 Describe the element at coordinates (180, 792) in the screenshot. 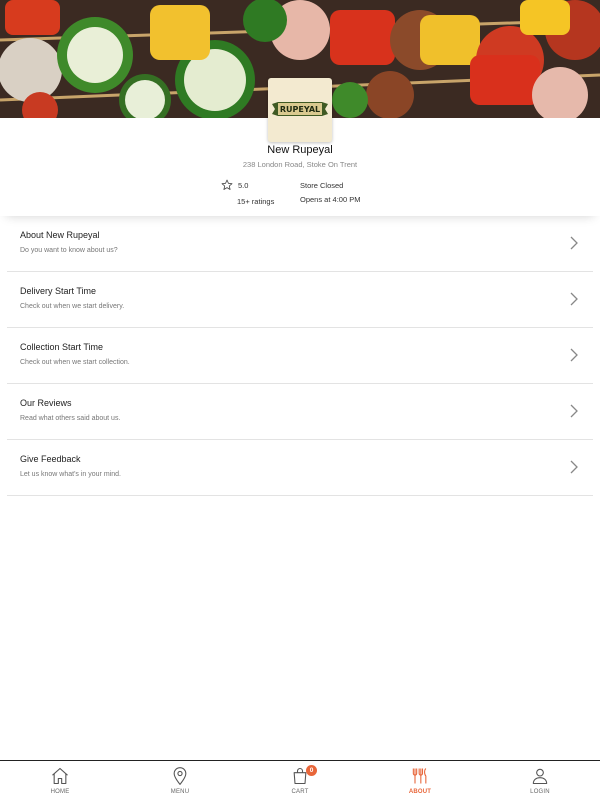

I see `nav-menu-label: MENU` at that location.